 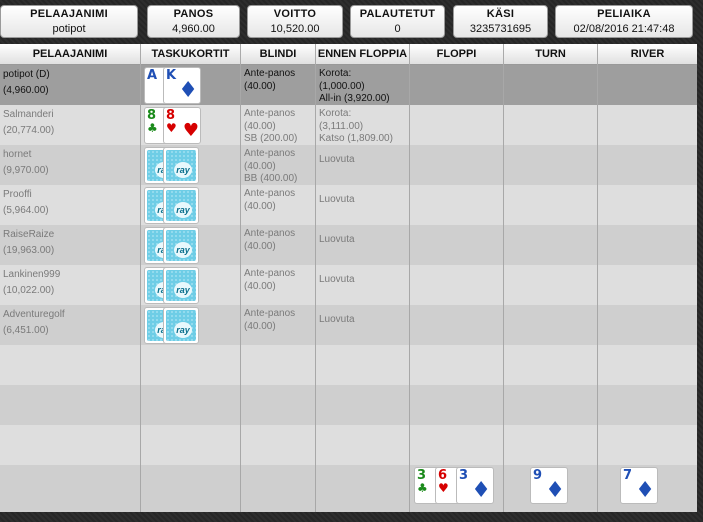 I want to click on column-header-blind: BLINDI, so click(x=278, y=54).